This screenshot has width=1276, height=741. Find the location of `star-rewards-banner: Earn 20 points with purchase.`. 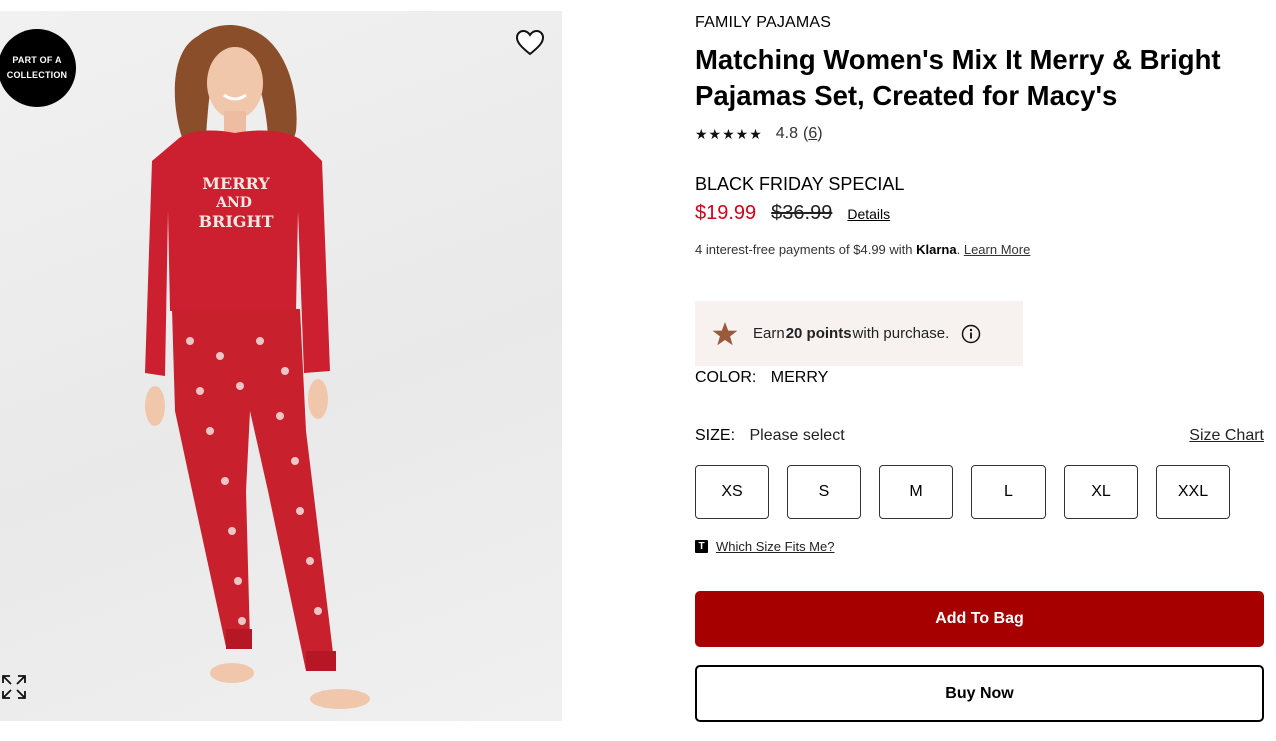

star-rewards-banner: Earn 20 points with purchase. is located at coordinates (859, 333).